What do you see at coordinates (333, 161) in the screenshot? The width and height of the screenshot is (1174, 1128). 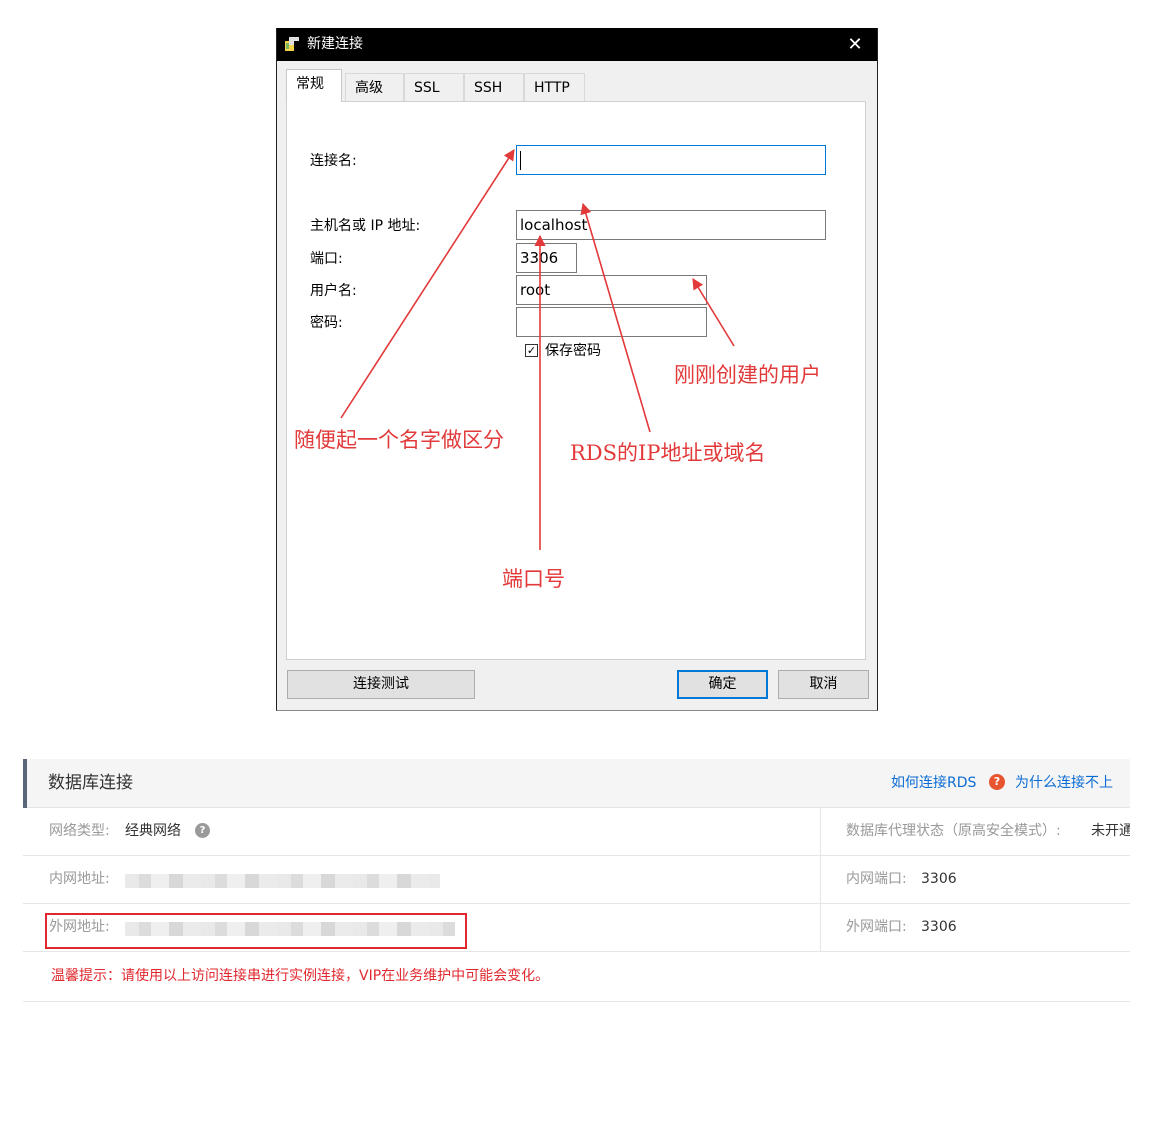 I see `connection-name-label: 连接名:` at bounding box center [333, 161].